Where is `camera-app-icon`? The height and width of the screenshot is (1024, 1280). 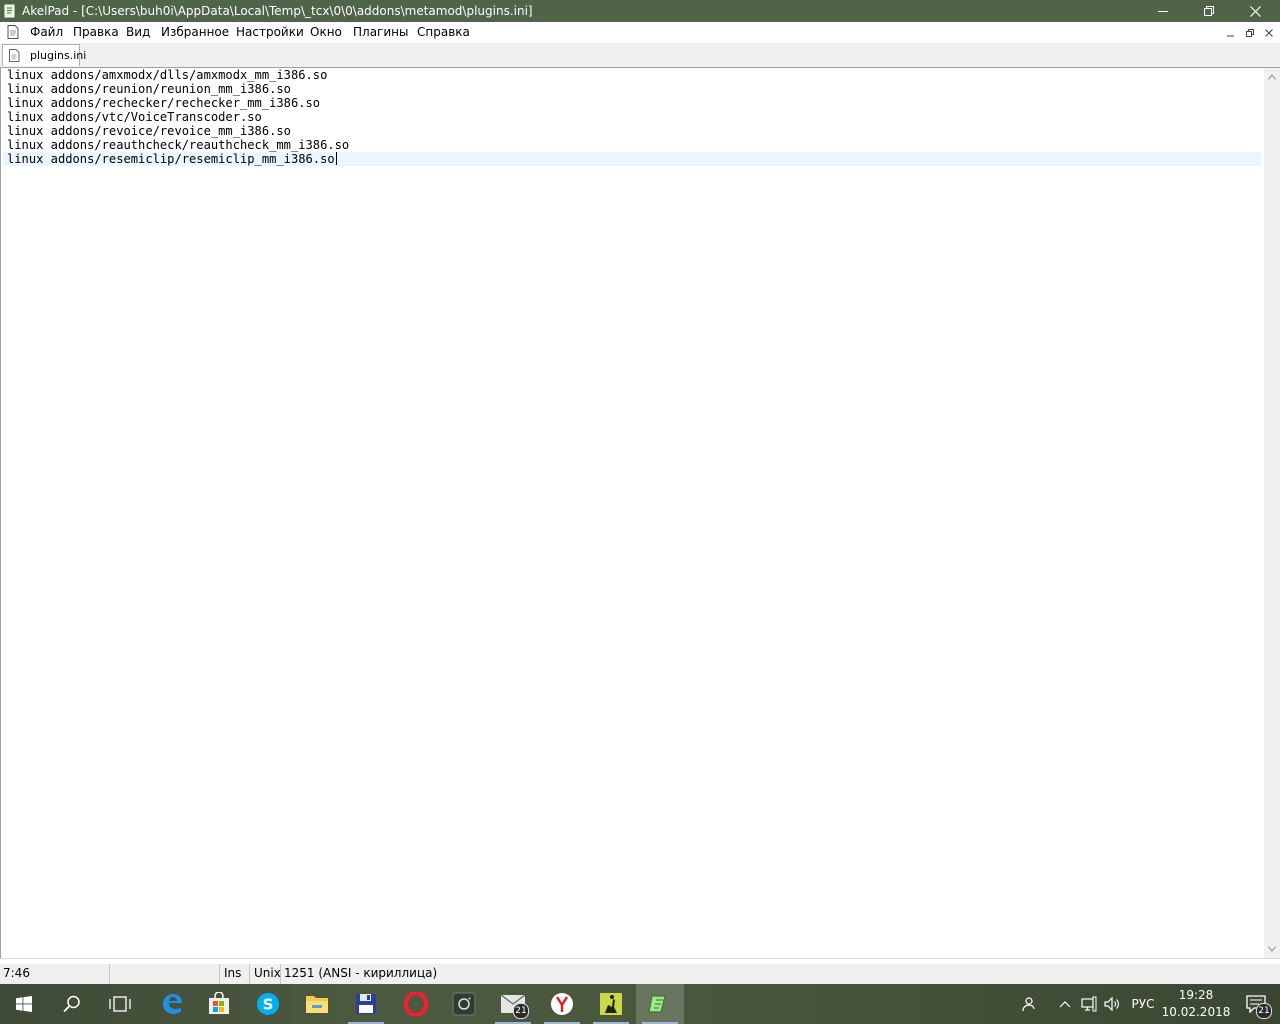
camera-app-icon is located at coordinates (464, 1004).